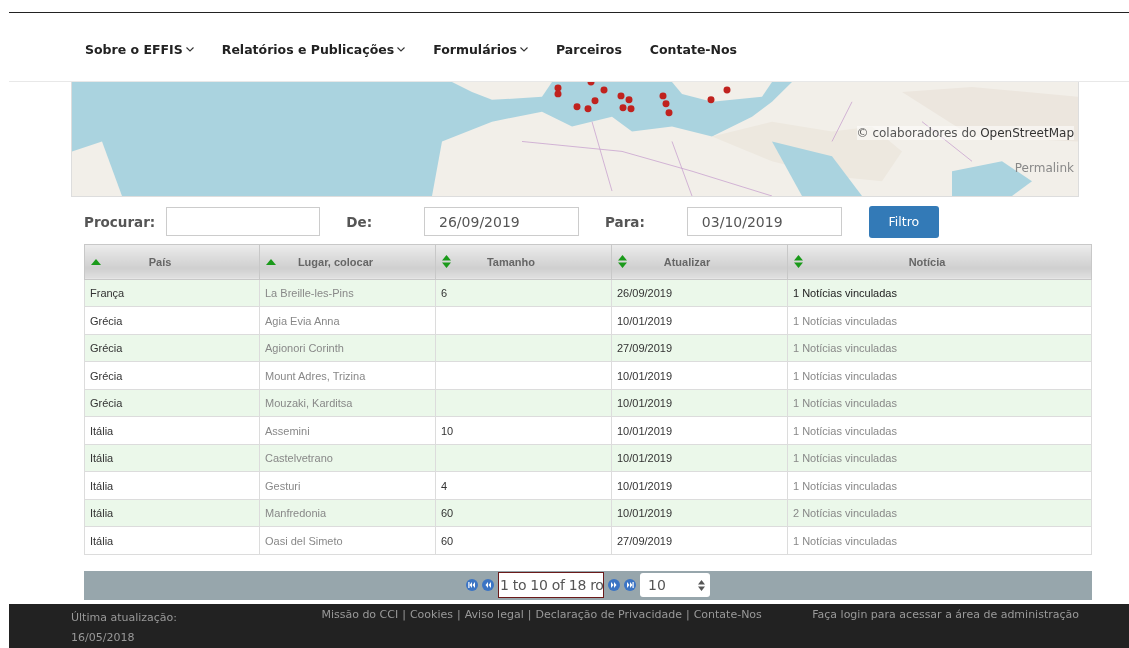  What do you see at coordinates (845, 513) in the screenshot?
I see `table-cell: 2 Notícias vinculadas` at bounding box center [845, 513].